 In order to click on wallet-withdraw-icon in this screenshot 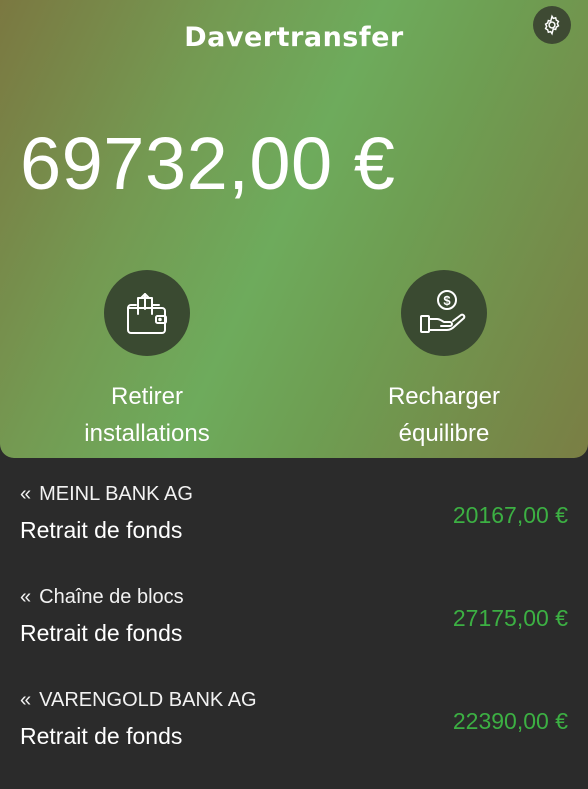, I will do `click(147, 313)`.